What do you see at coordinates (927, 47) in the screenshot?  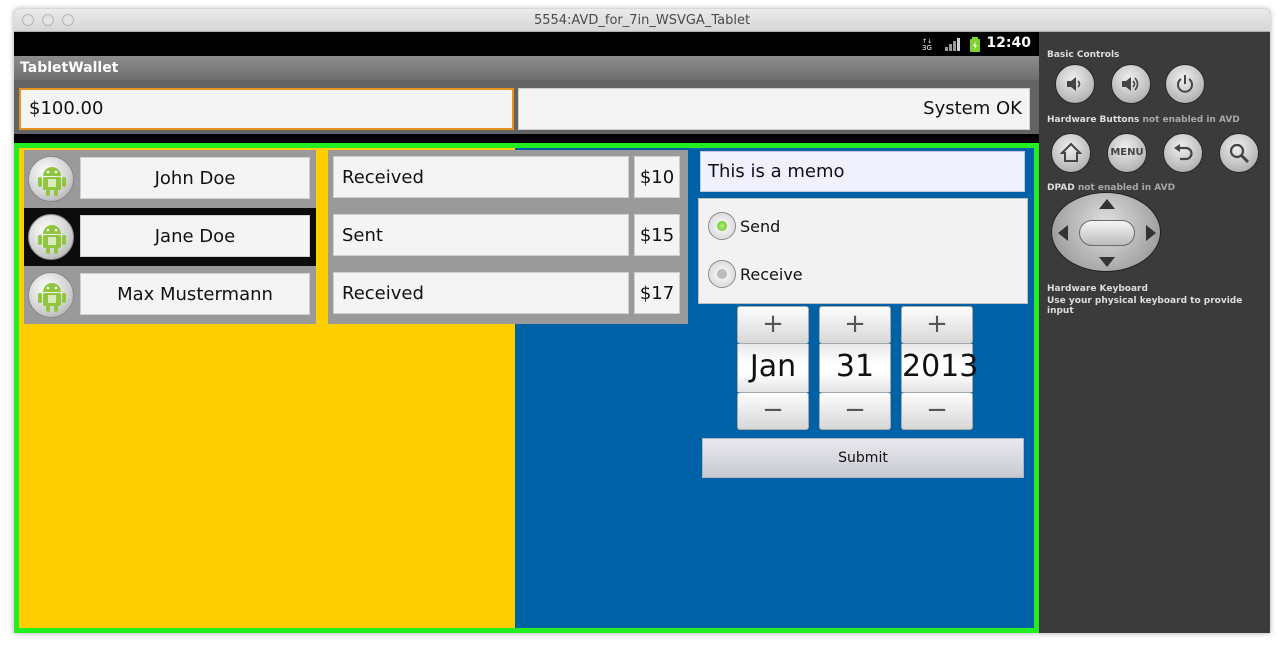 I see `svg-text: 3G` at bounding box center [927, 47].